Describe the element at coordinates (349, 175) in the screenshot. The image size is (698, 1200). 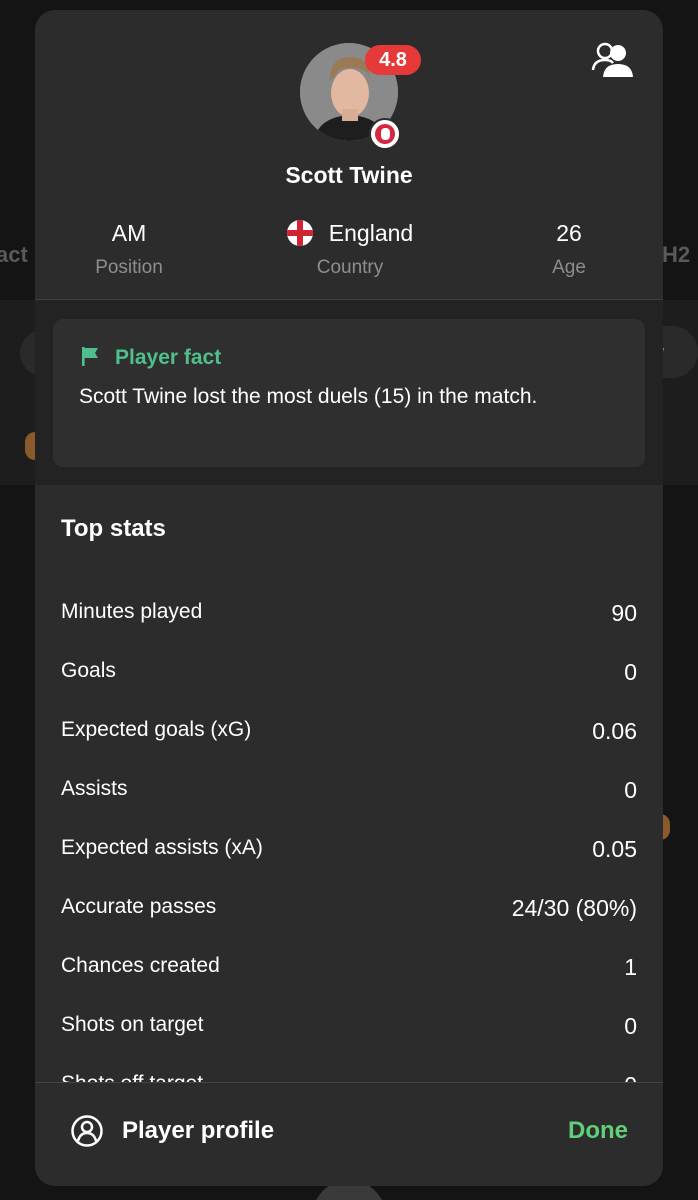
I see `player-name: Scott Twine` at that location.